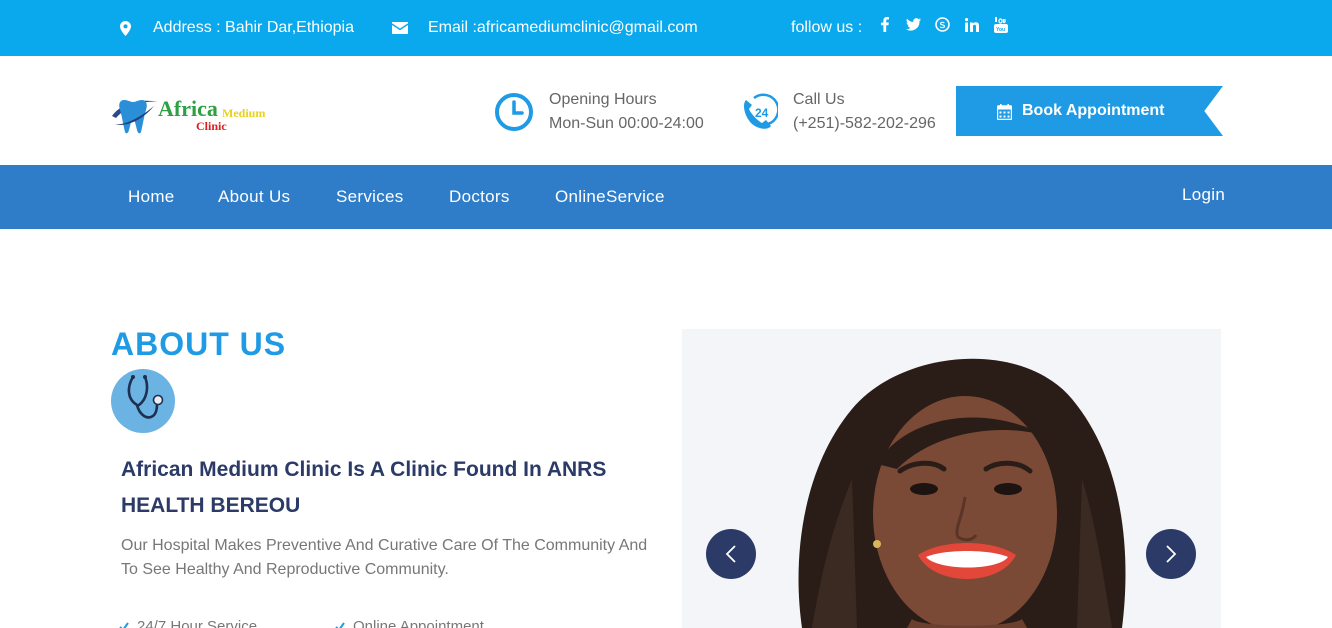  I want to click on logo-word-clinic: Clinic, so click(211, 126).